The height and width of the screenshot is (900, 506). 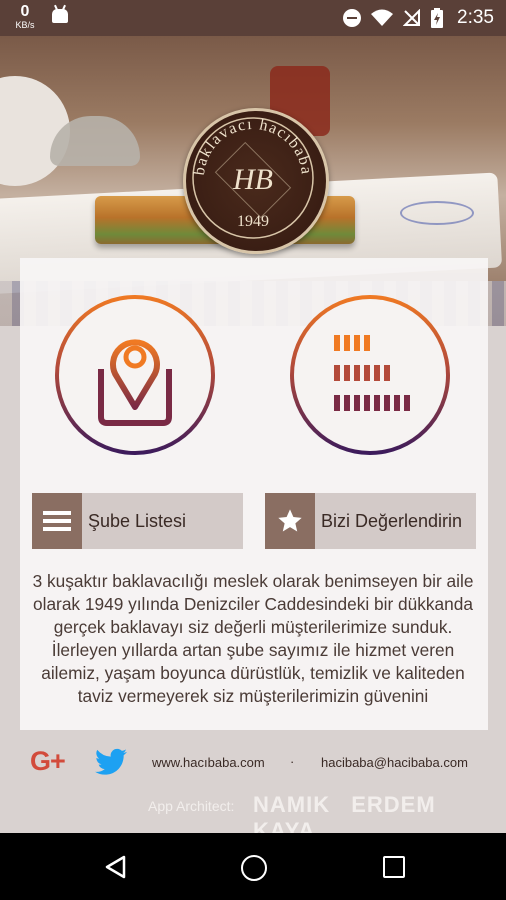 What do you see at coordinates (394, 867) in the screenshot?
I see `recent-apps-icon` at bounding box center [394, 867].